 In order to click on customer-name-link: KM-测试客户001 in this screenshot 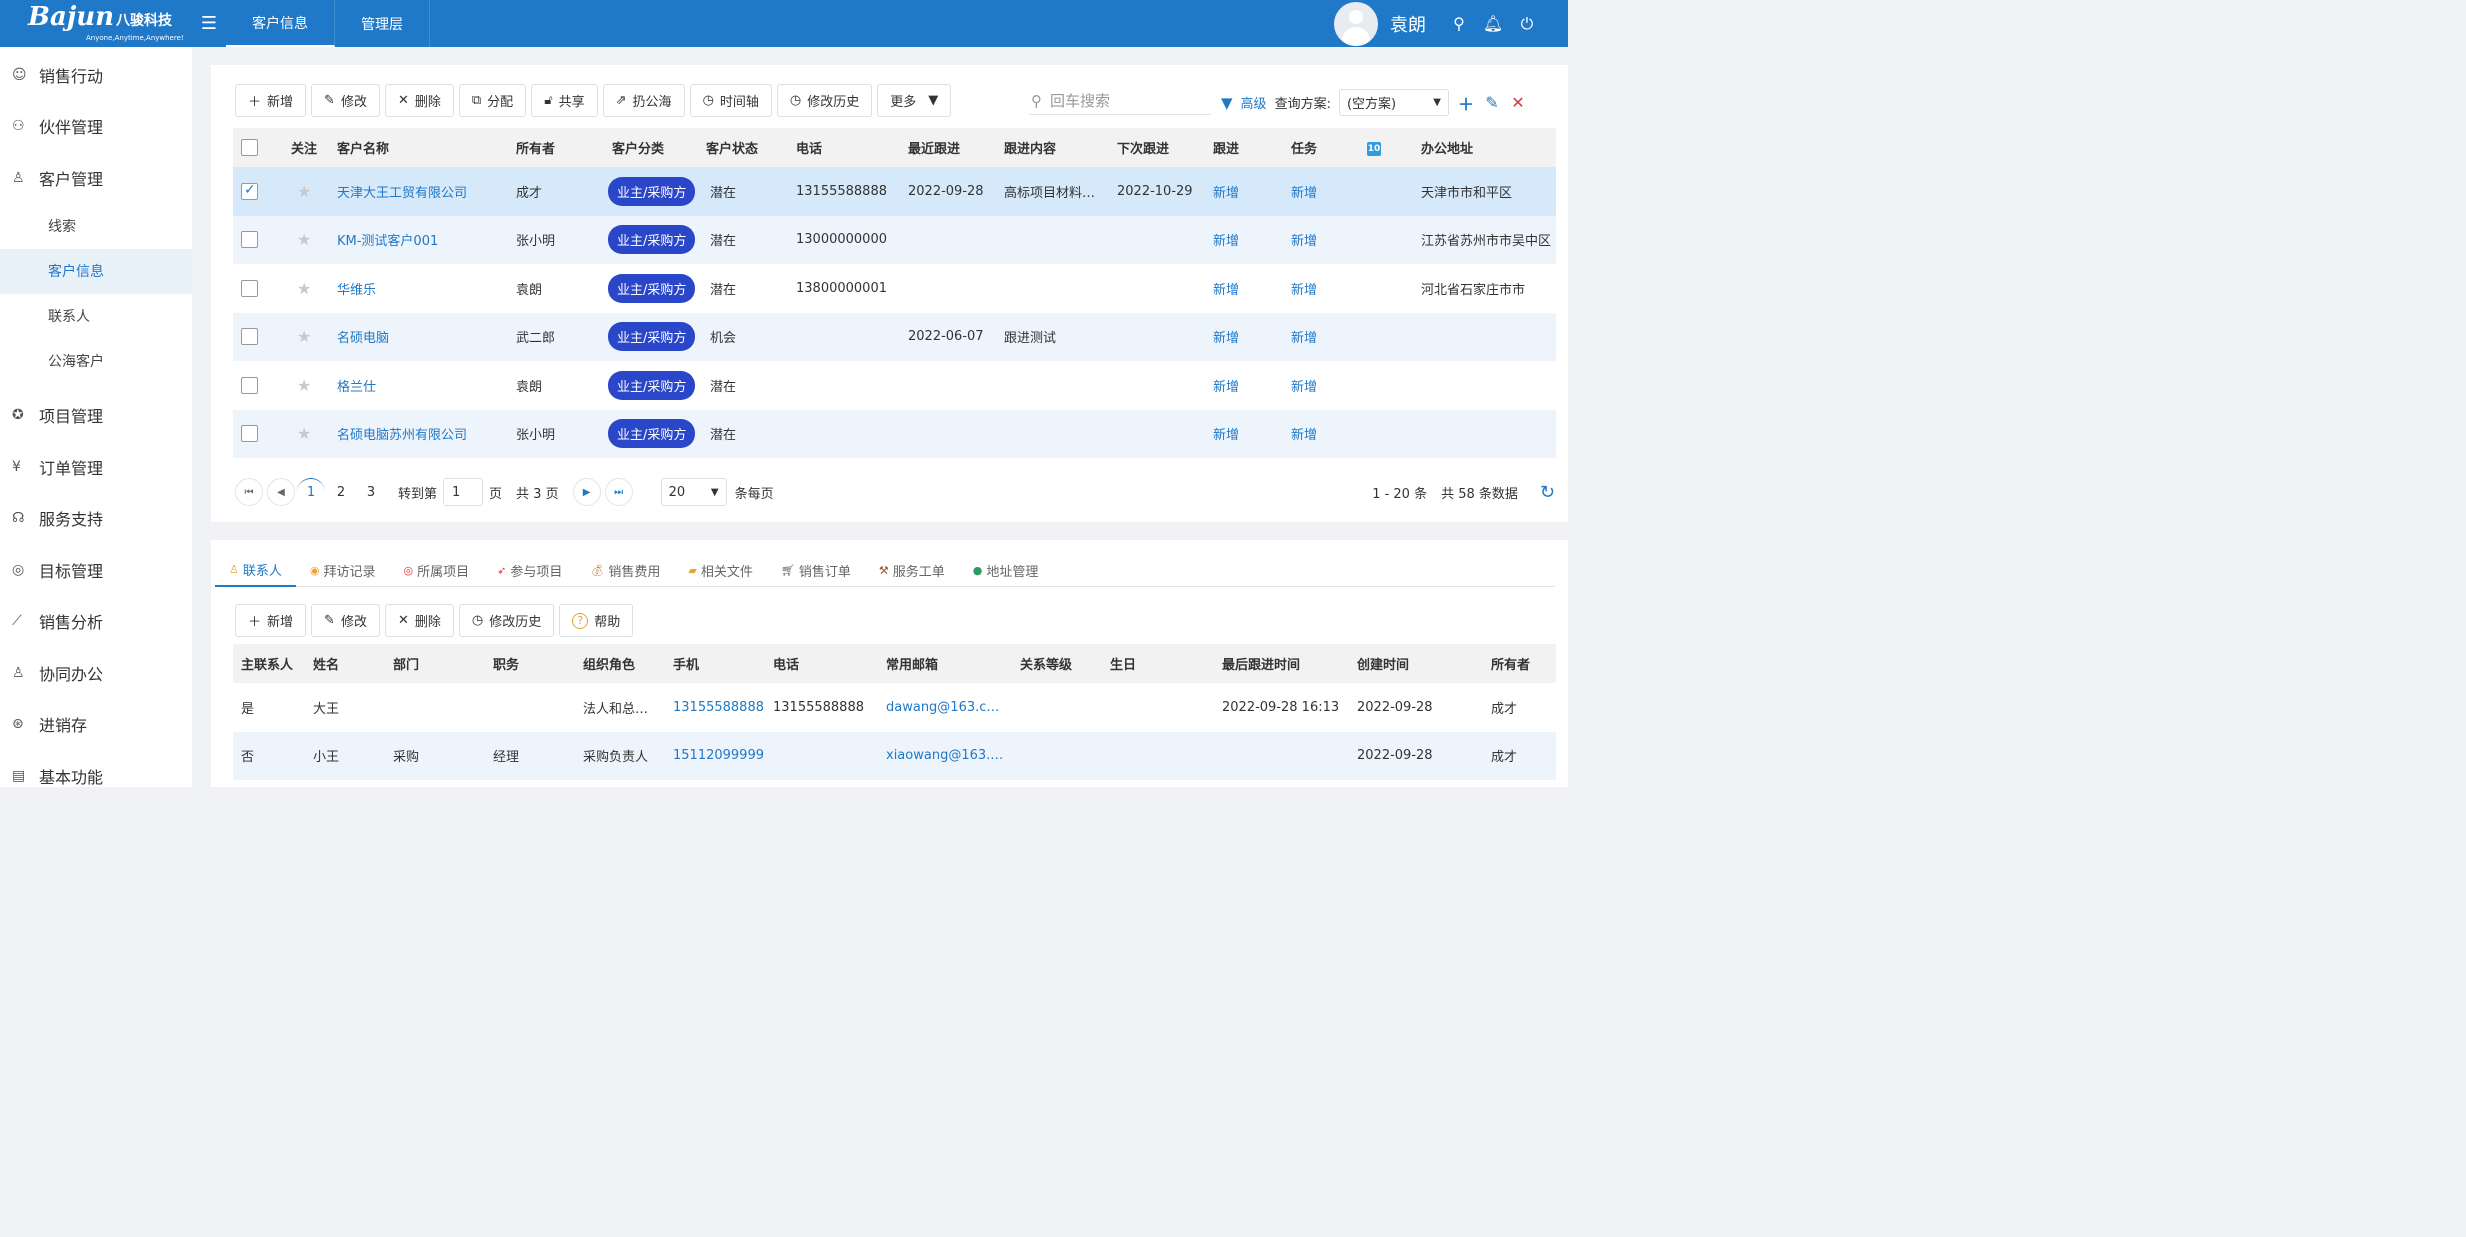, I will do `click(387, 241)`.